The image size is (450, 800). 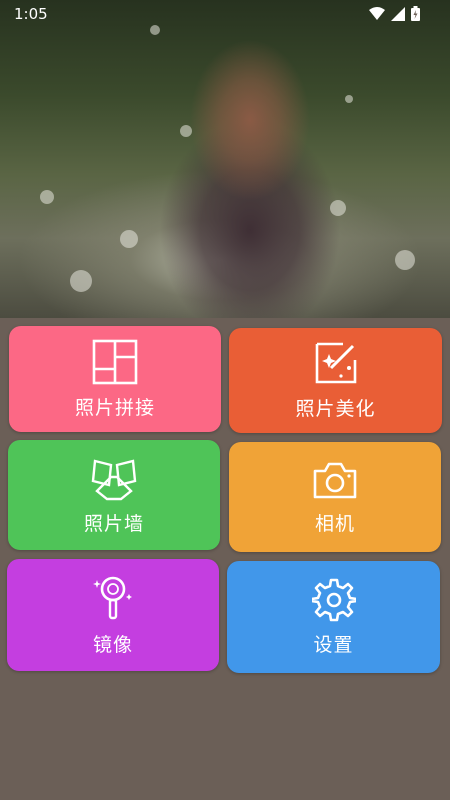 I want to click on tile-camera: 相机, so click(x=335, y=497).